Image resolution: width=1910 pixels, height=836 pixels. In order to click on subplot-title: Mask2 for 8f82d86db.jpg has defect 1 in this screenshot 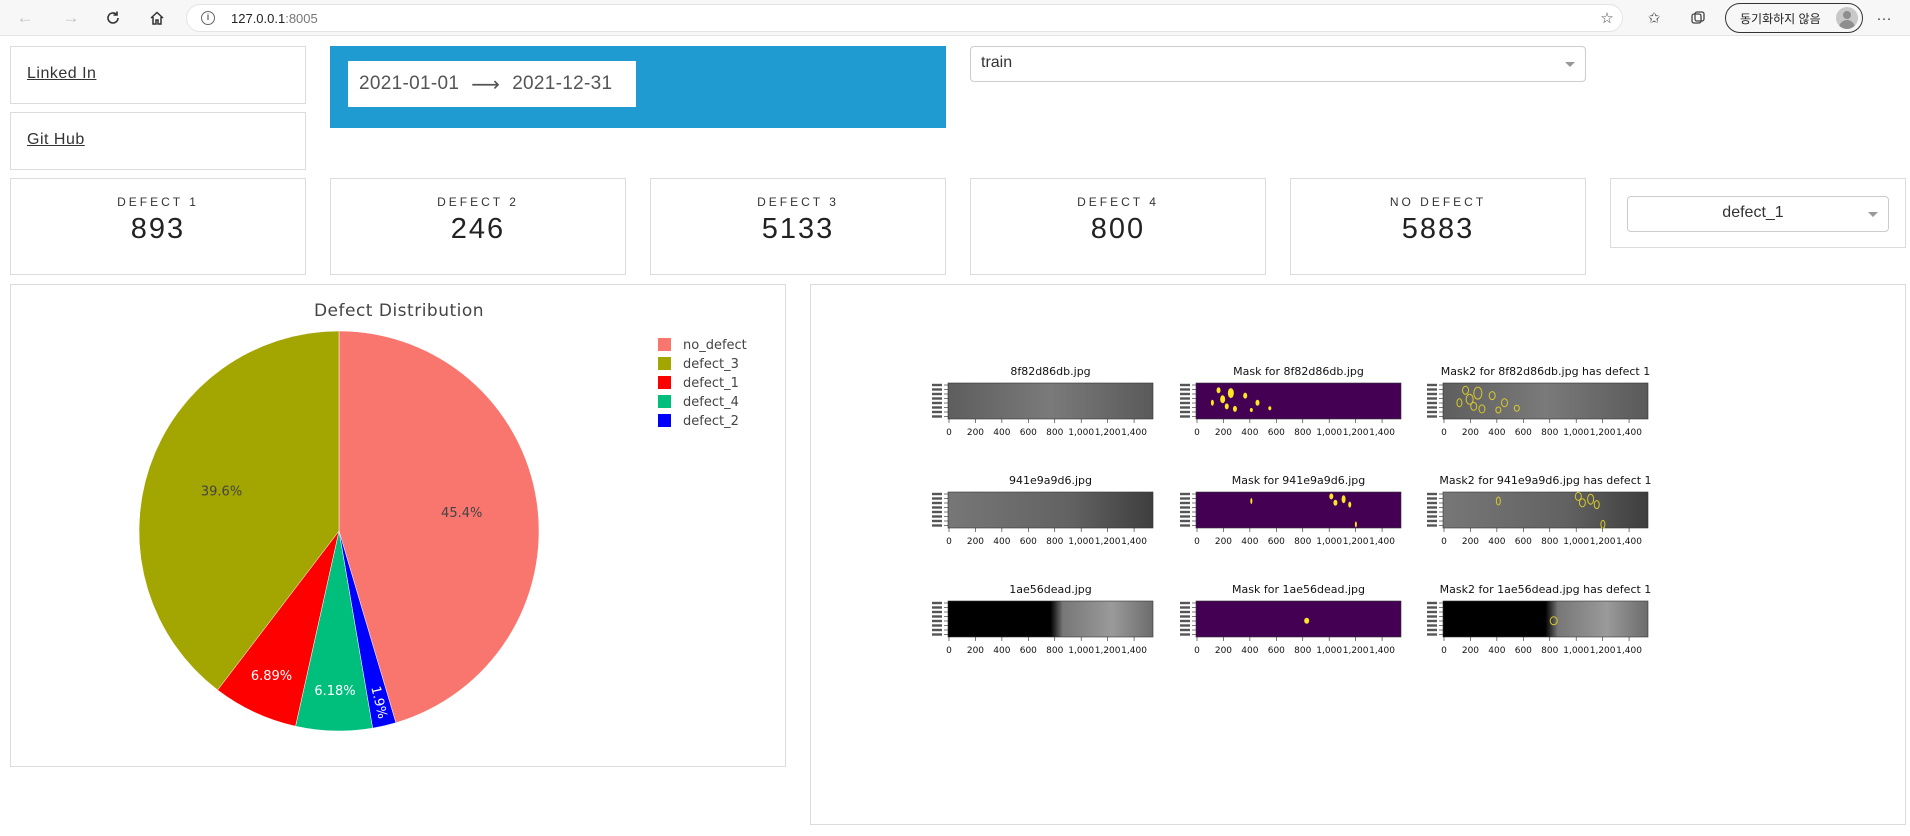, I will do `click(1545, 371)`.